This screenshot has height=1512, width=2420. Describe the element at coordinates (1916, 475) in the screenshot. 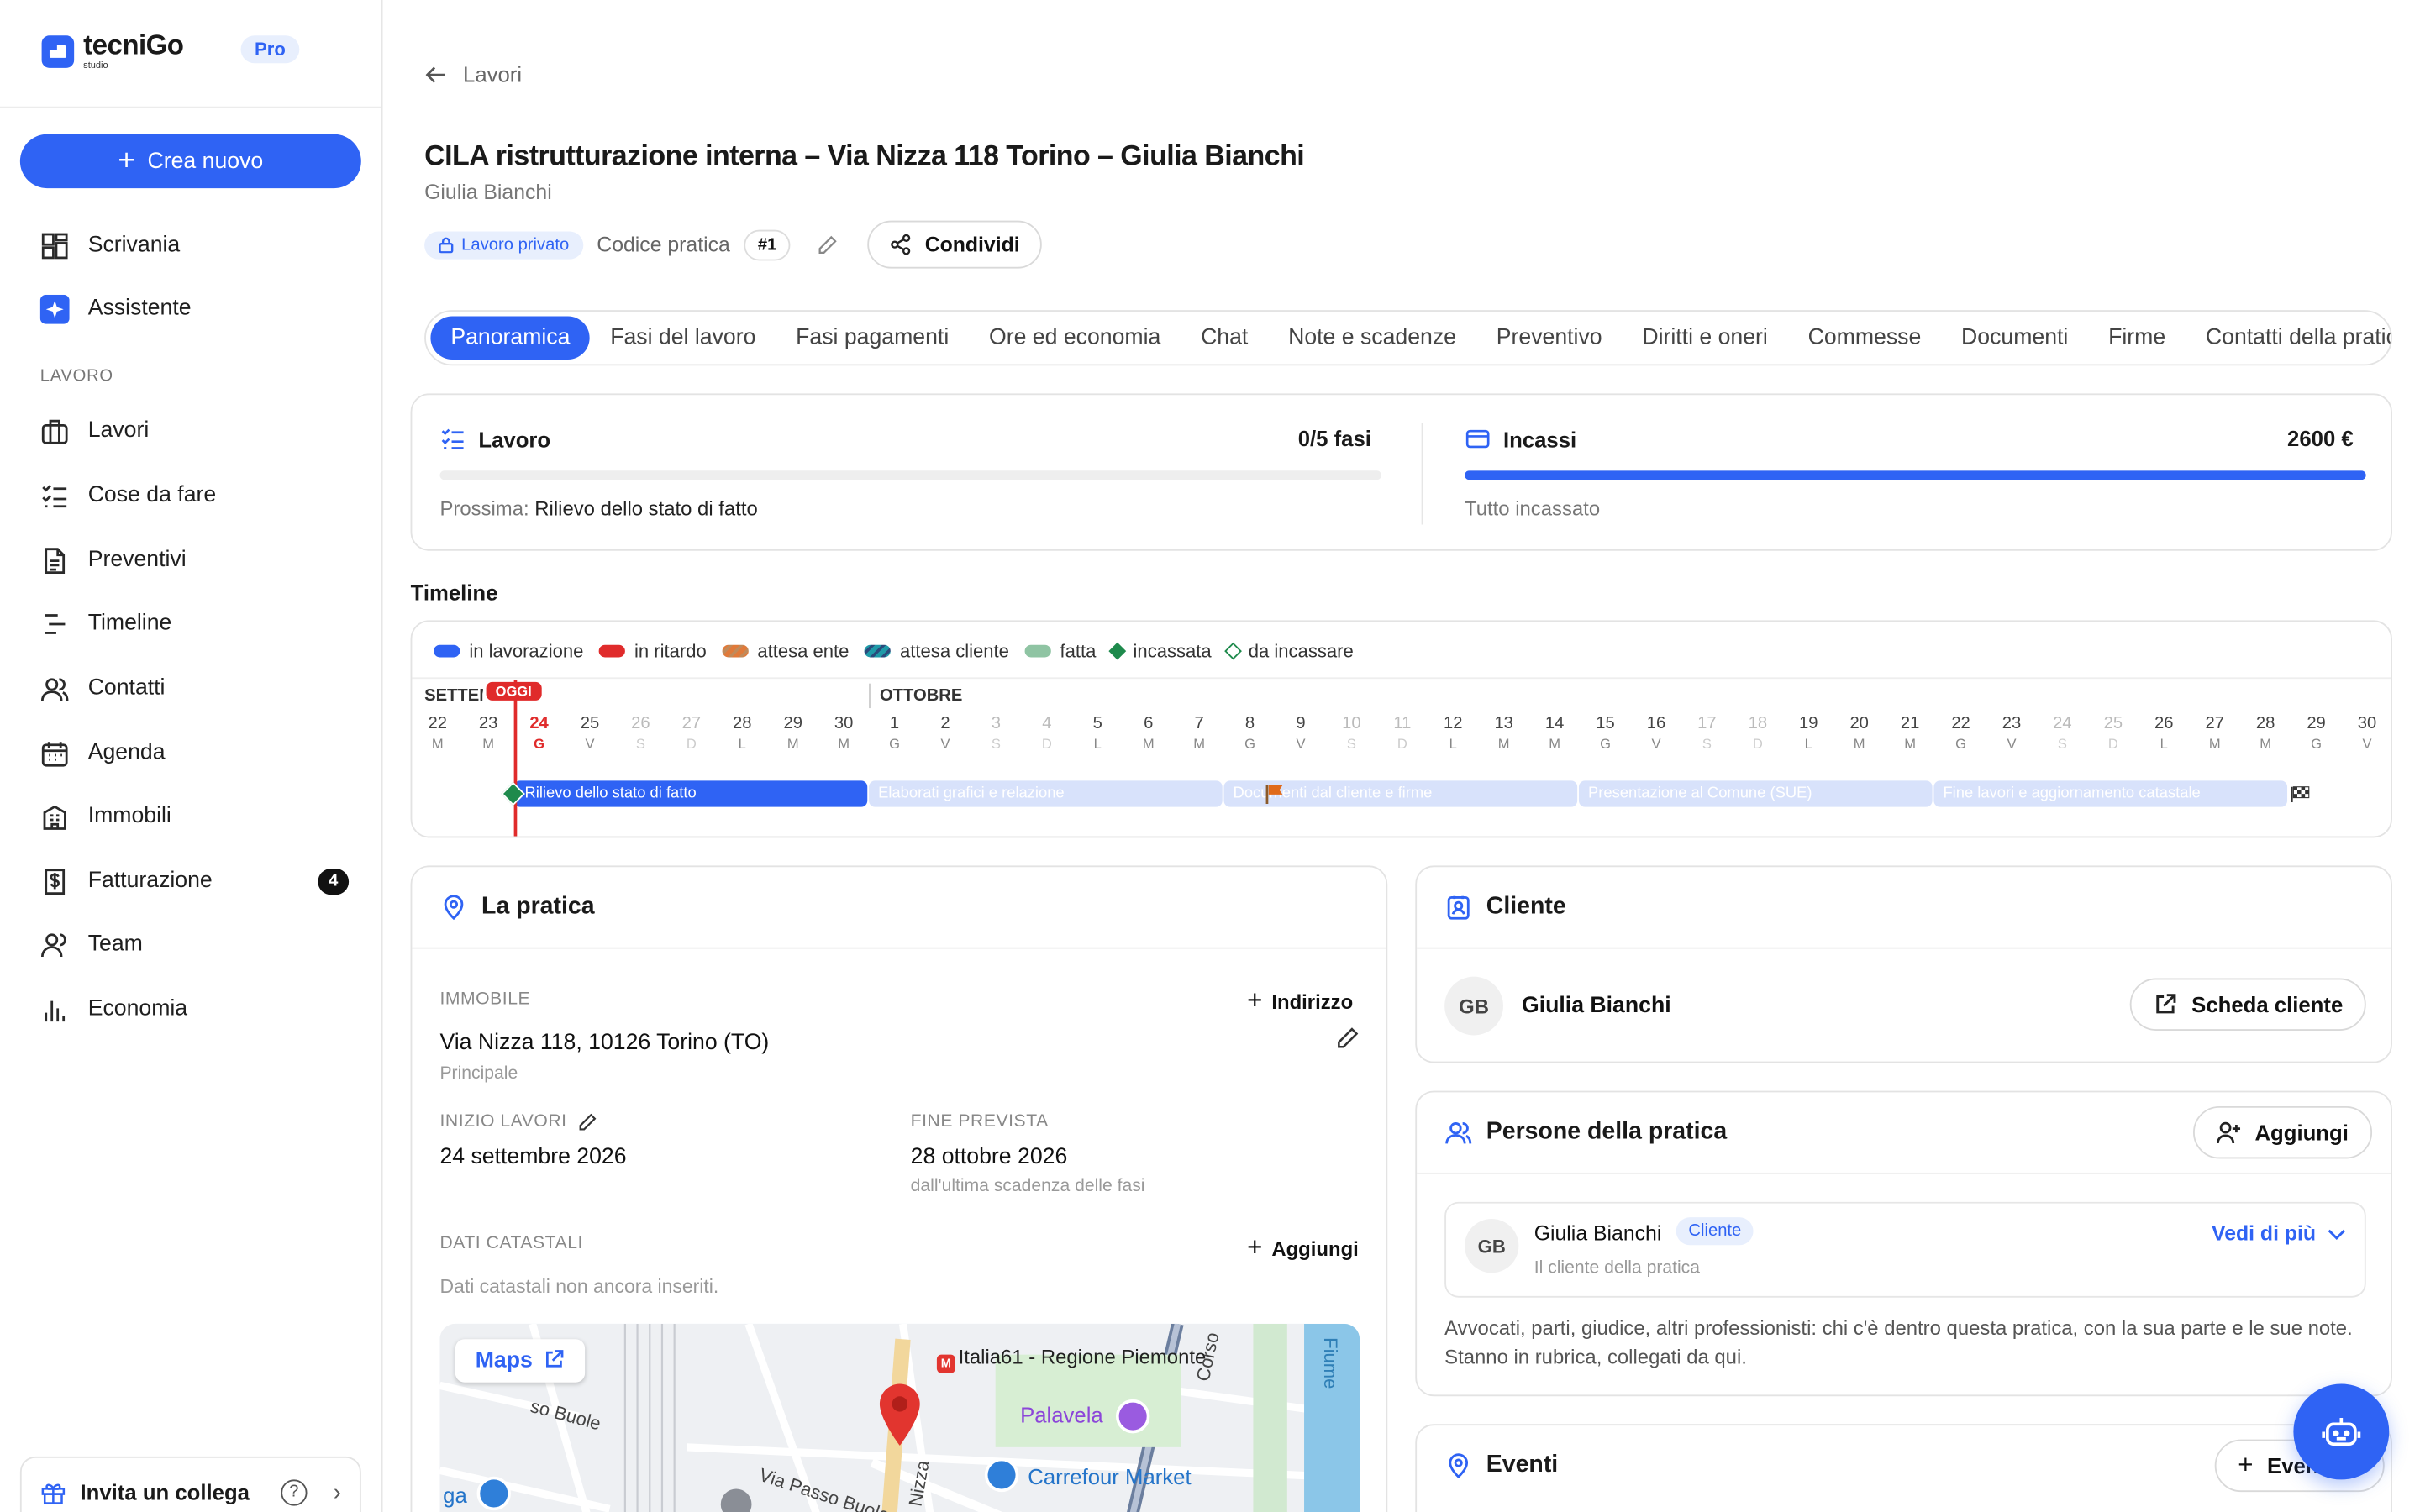

I see `income-progress-bar` at that location.